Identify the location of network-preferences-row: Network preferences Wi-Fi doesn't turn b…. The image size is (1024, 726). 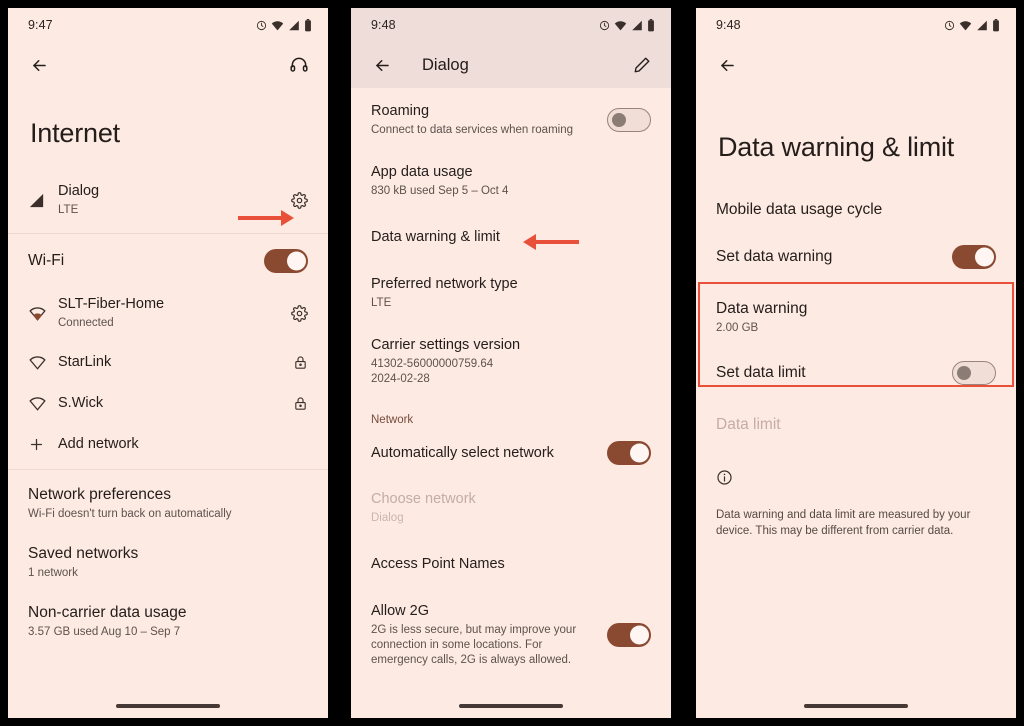
(168, 503).